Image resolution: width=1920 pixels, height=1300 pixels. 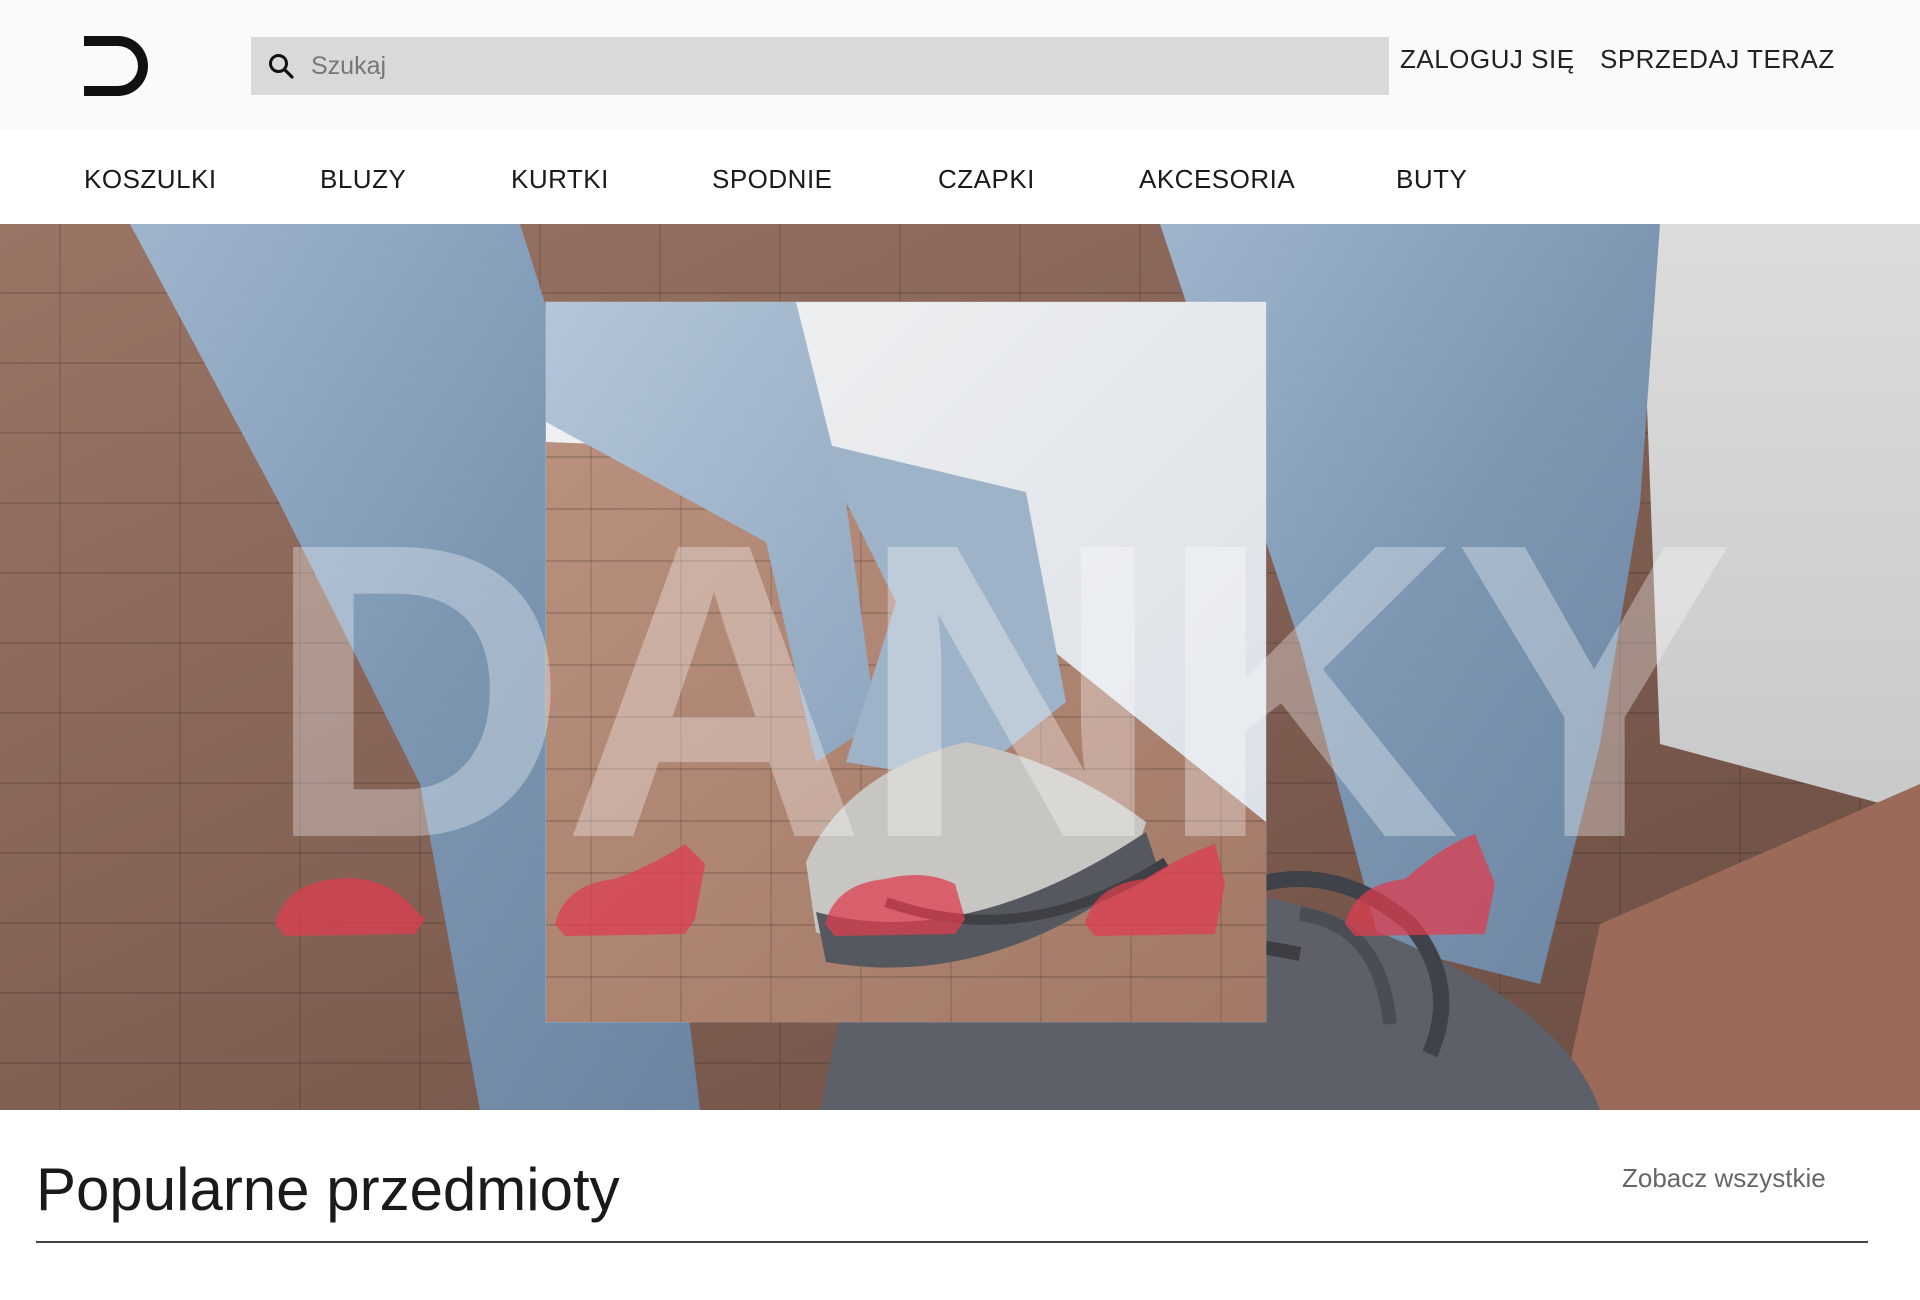 I want to click on category-koszulki: KOSZULKI, so click(x=150, y=179).